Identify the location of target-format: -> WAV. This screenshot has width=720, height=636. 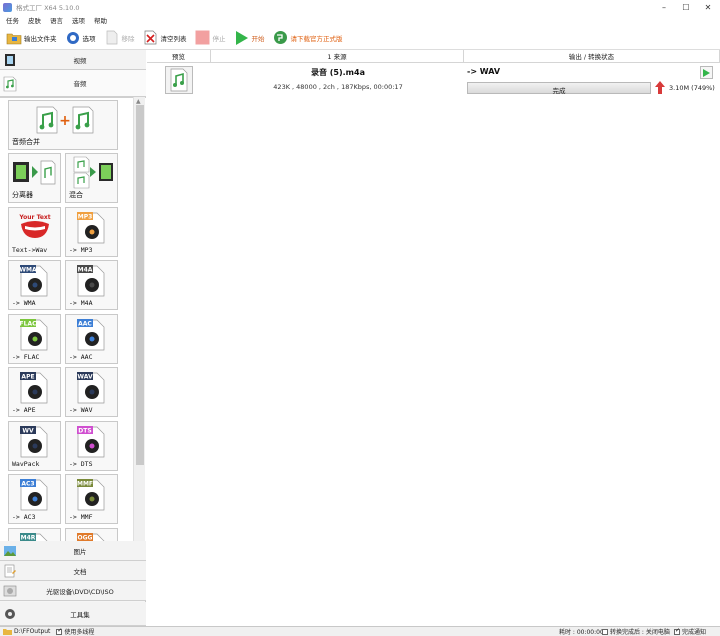
(484, 71).